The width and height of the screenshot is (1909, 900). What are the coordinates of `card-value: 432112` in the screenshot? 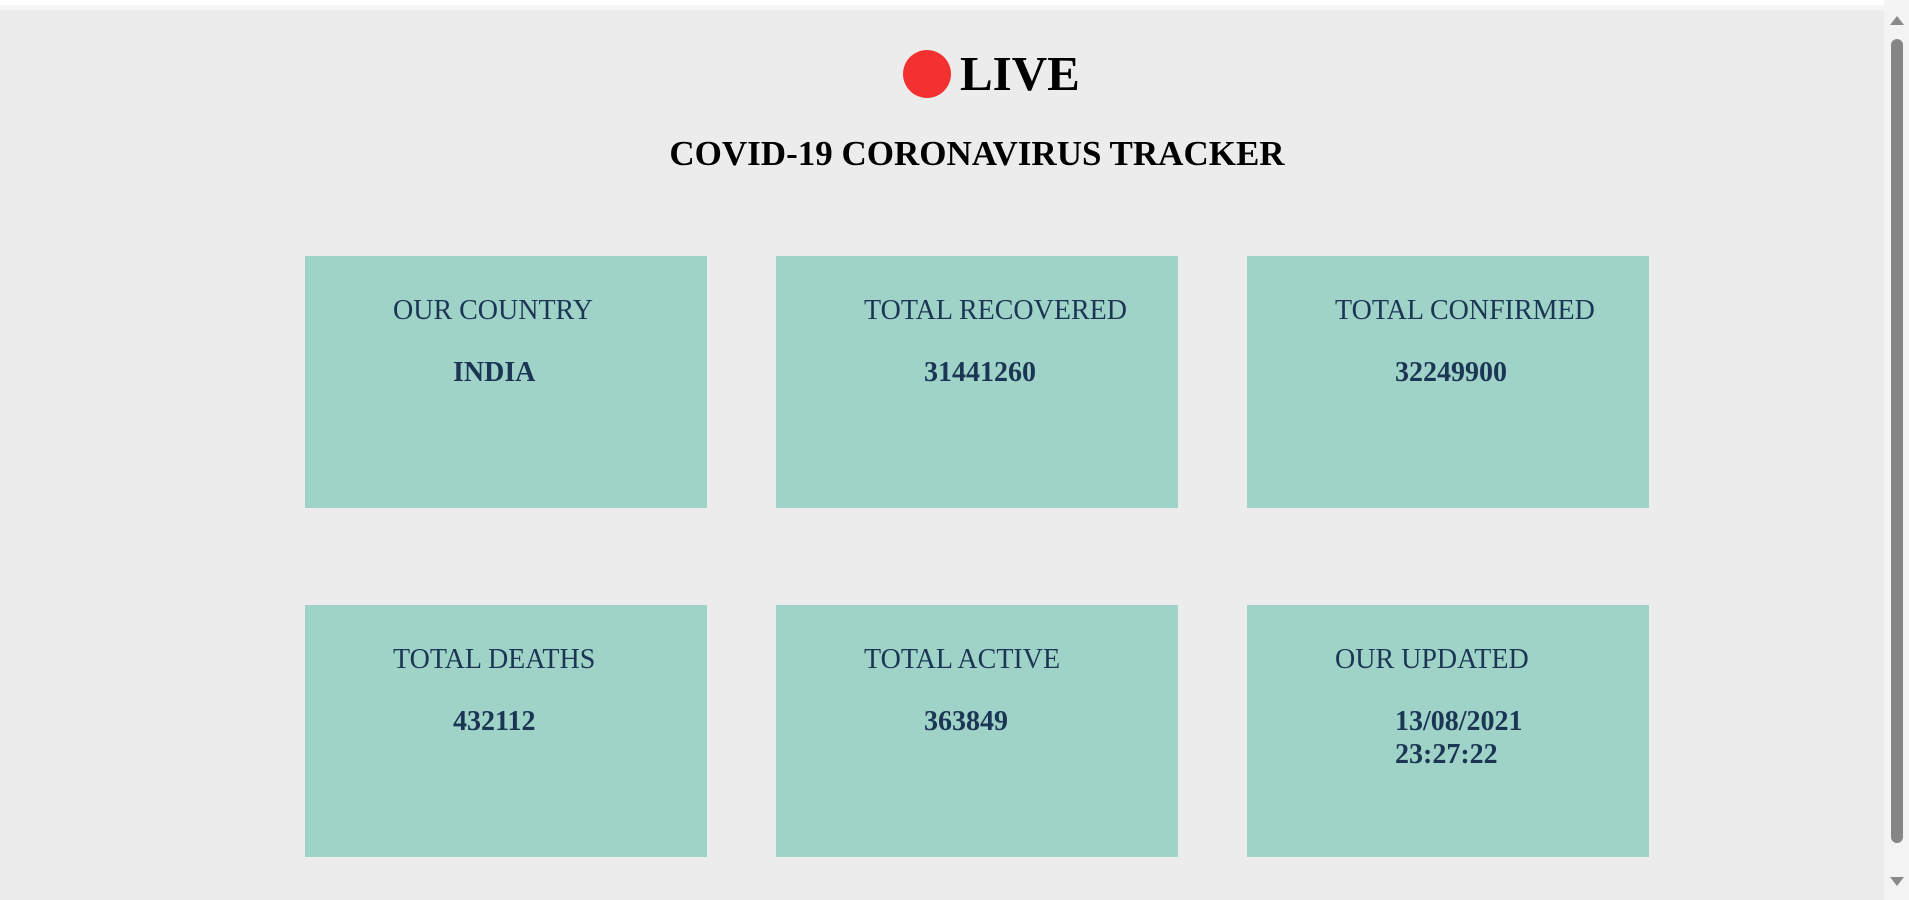 It's located at (494, 721).